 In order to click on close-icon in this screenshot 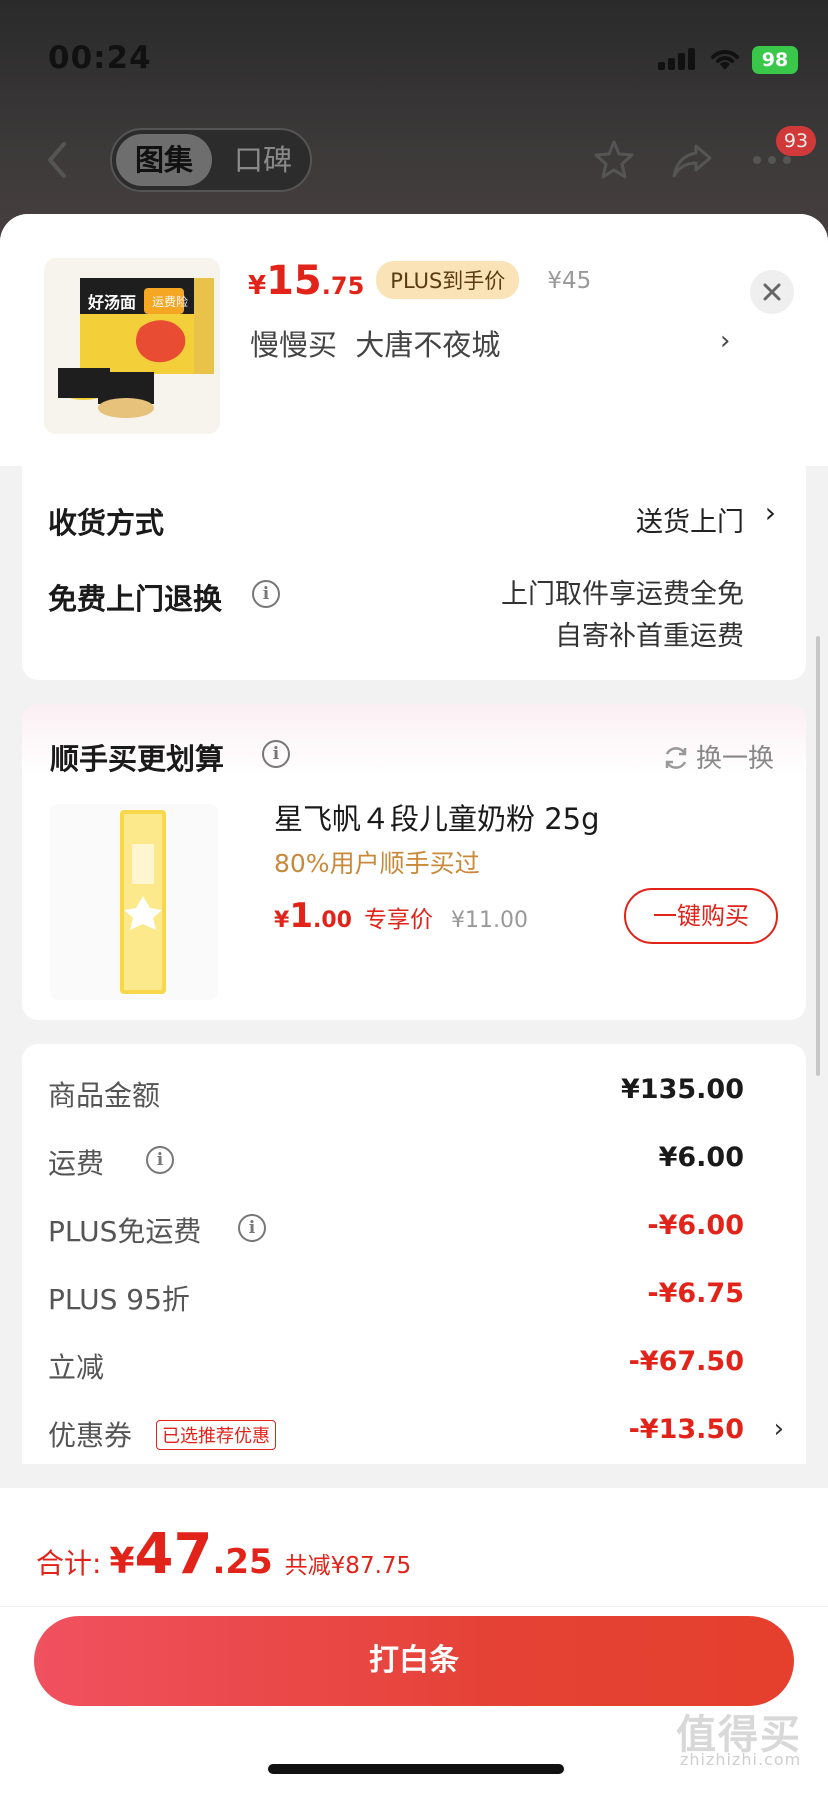, I will do `click(772, 292)`.